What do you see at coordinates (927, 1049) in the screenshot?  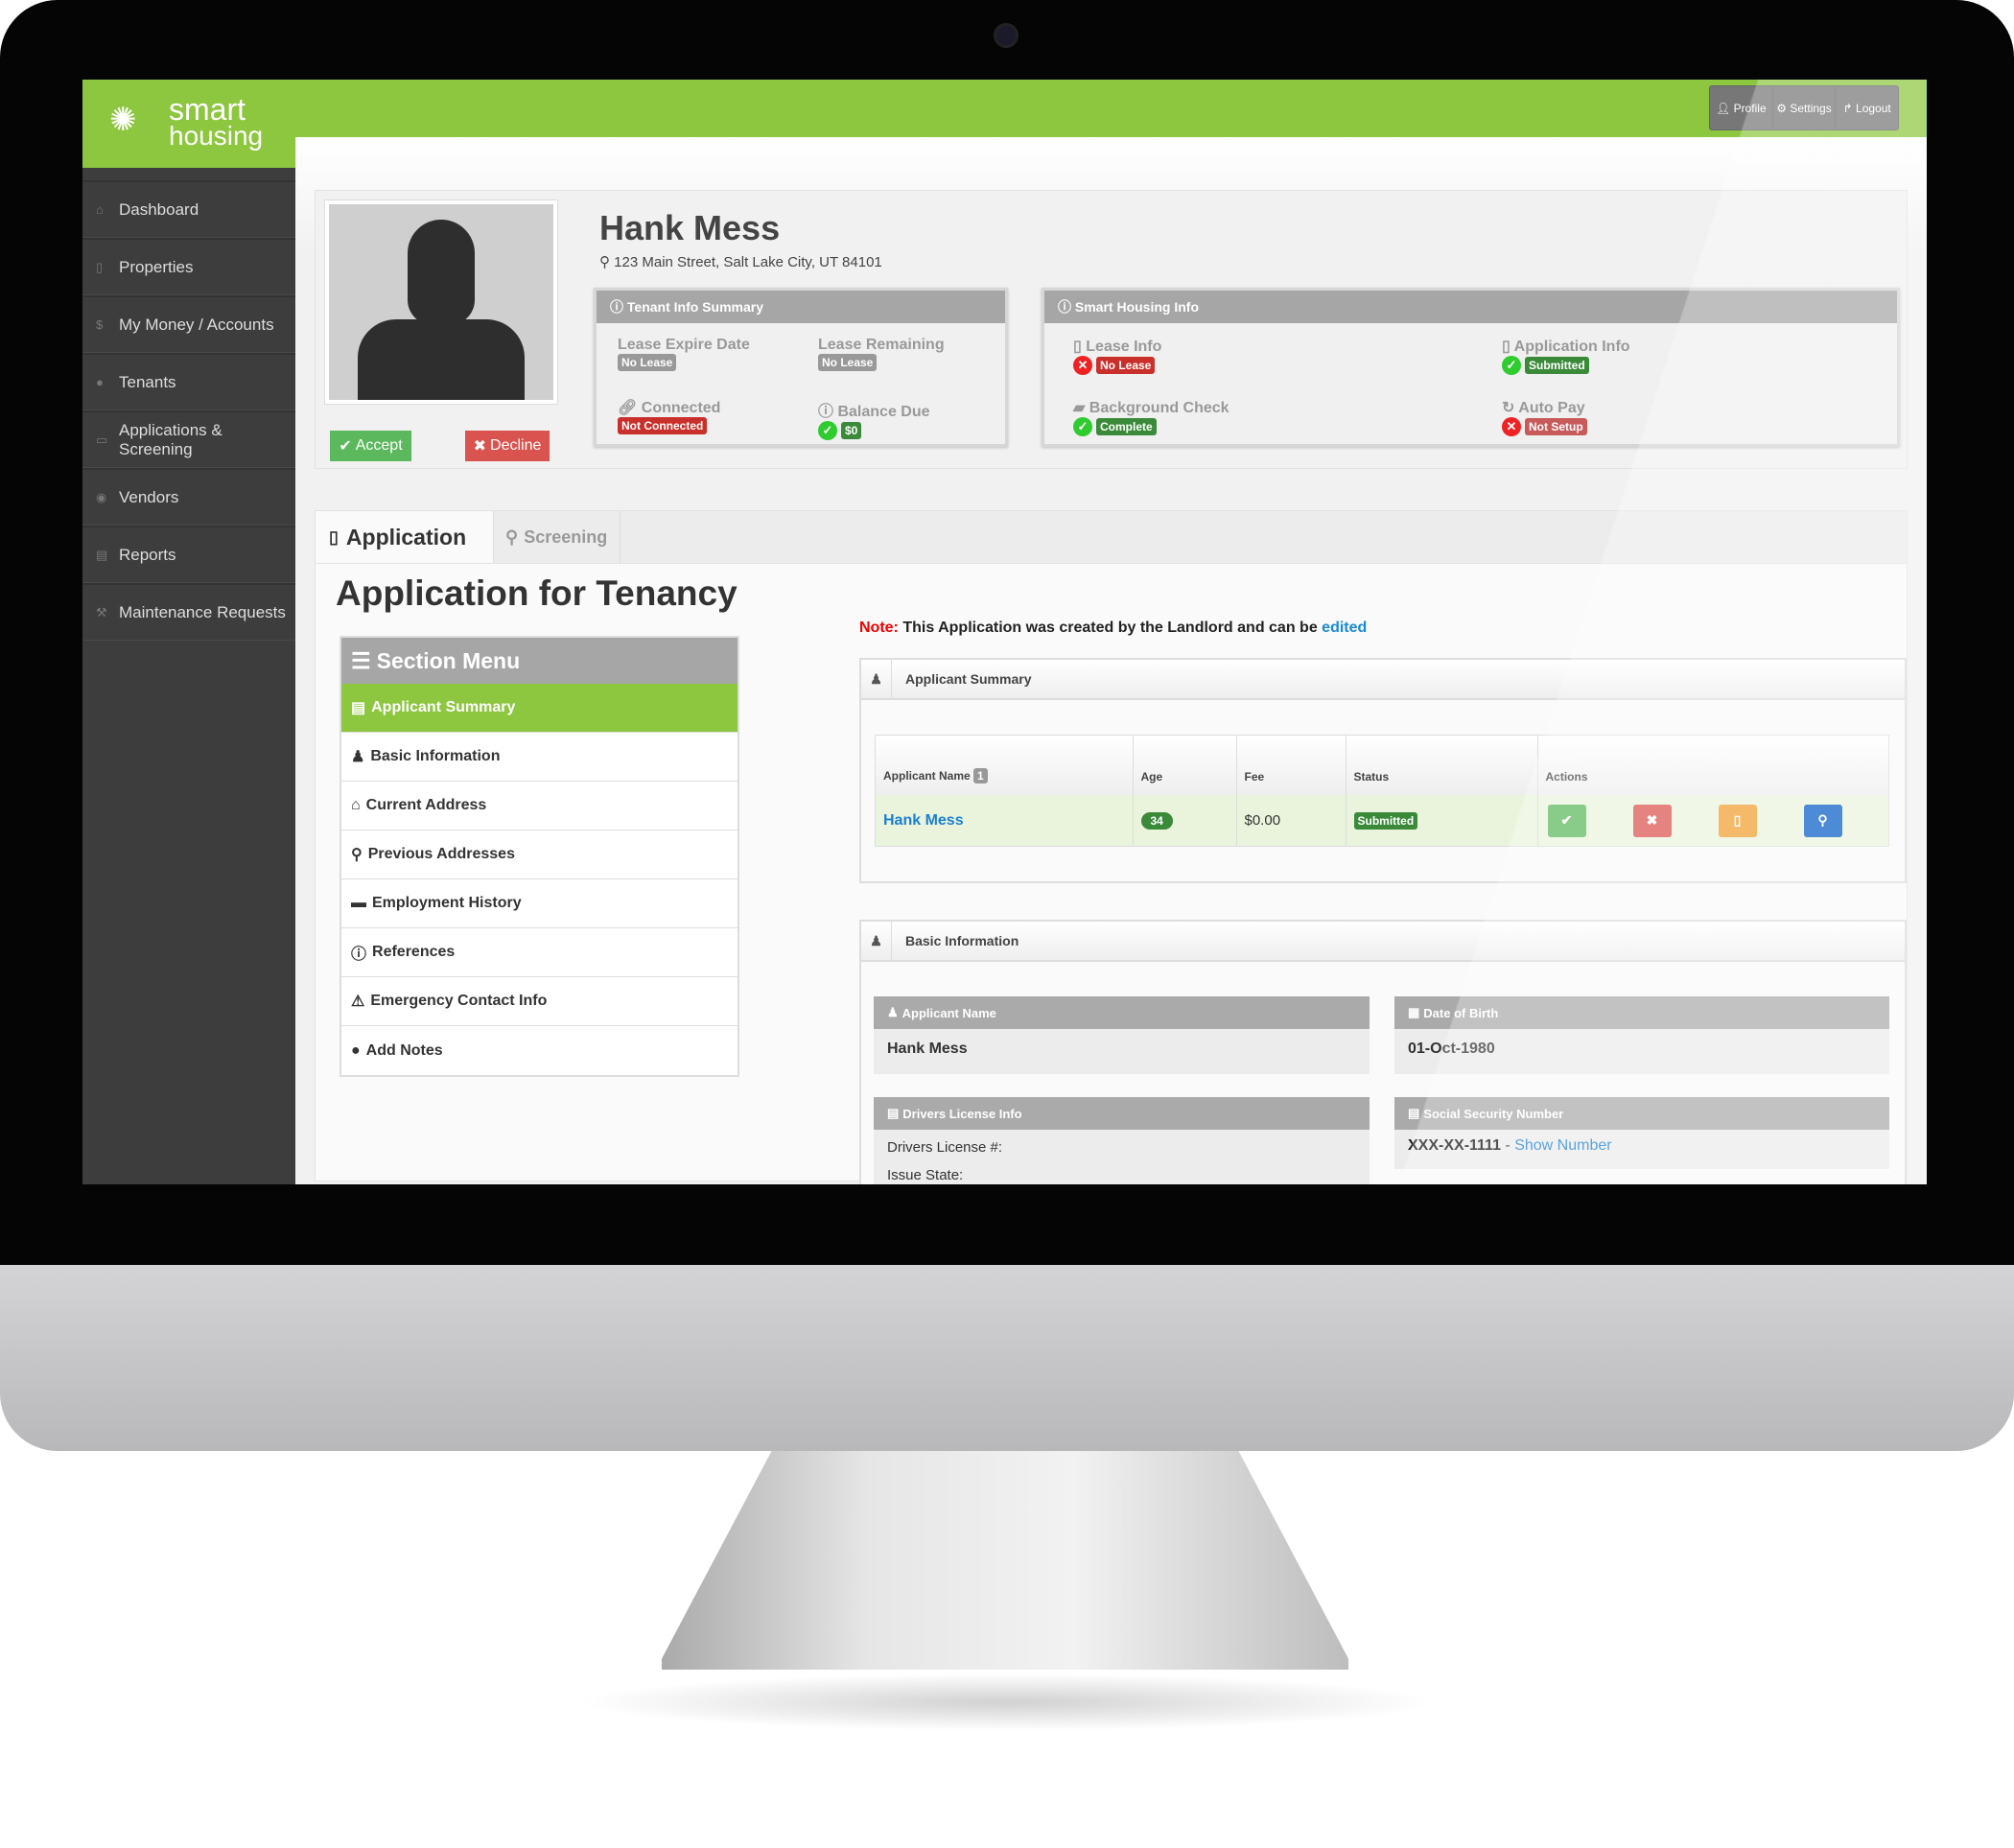 I see `applicant-name-value: Hank Mess` at bounding box center [927, 1049].